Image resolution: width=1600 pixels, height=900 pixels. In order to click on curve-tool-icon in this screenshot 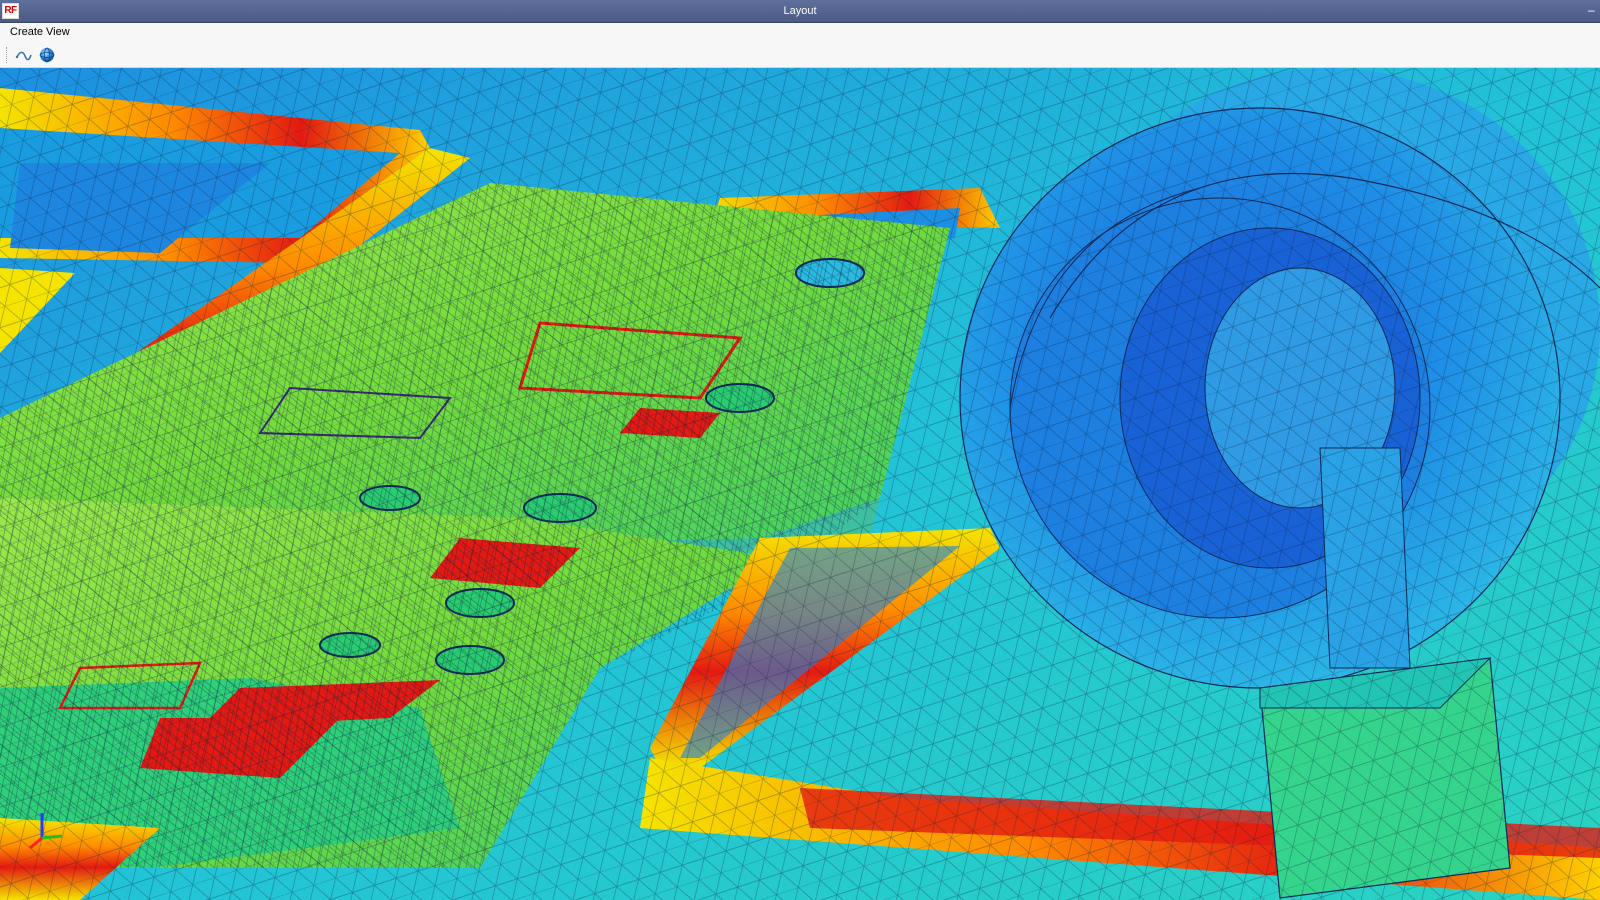, I will do `click(24, 55)`.